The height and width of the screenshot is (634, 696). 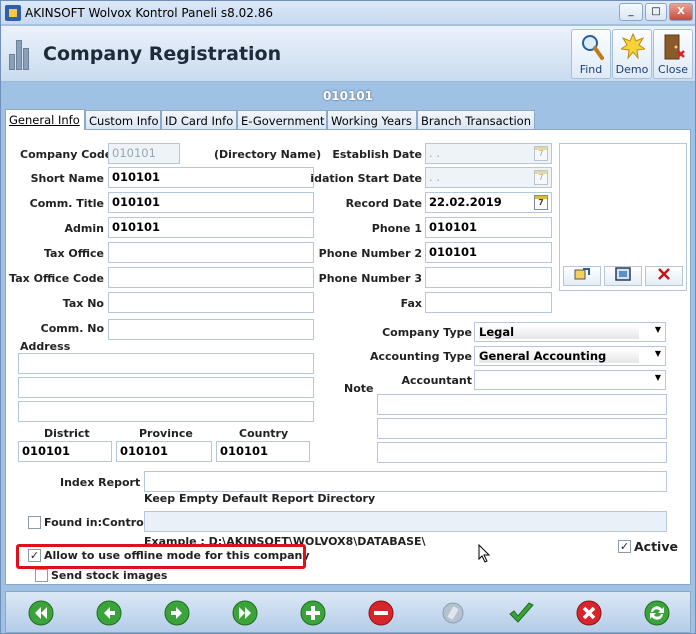 I want to click on tab-id-card-info: ID Card Info, so click(x=199, y=119).